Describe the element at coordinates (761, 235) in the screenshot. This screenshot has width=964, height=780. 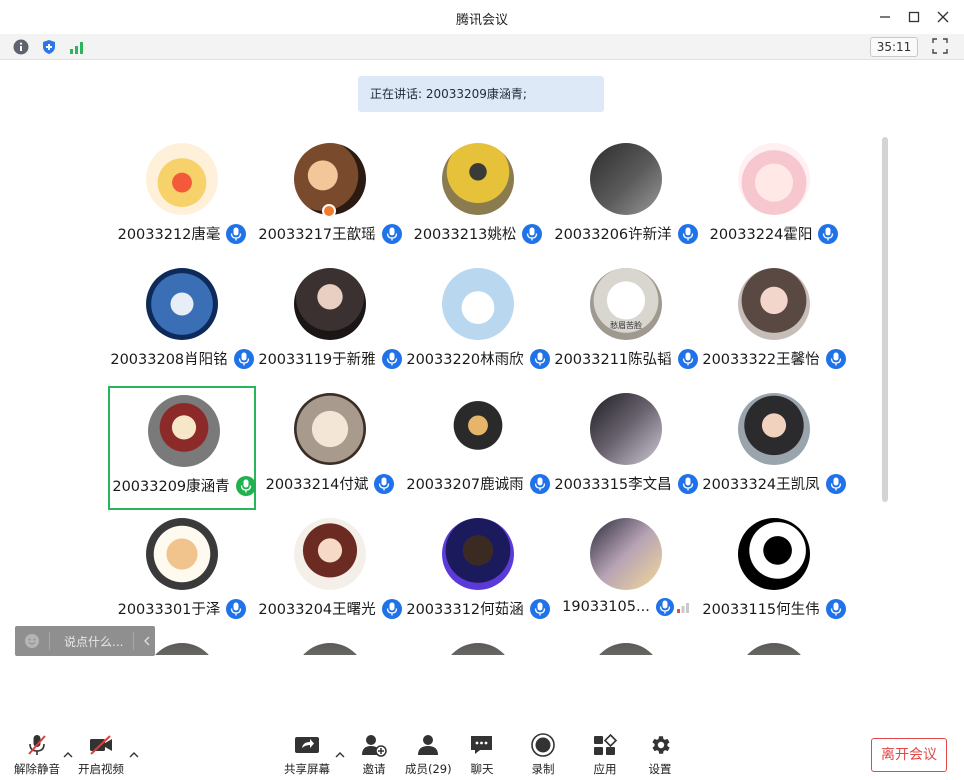
I see `participant-name: 20033224霍阳` at that location.